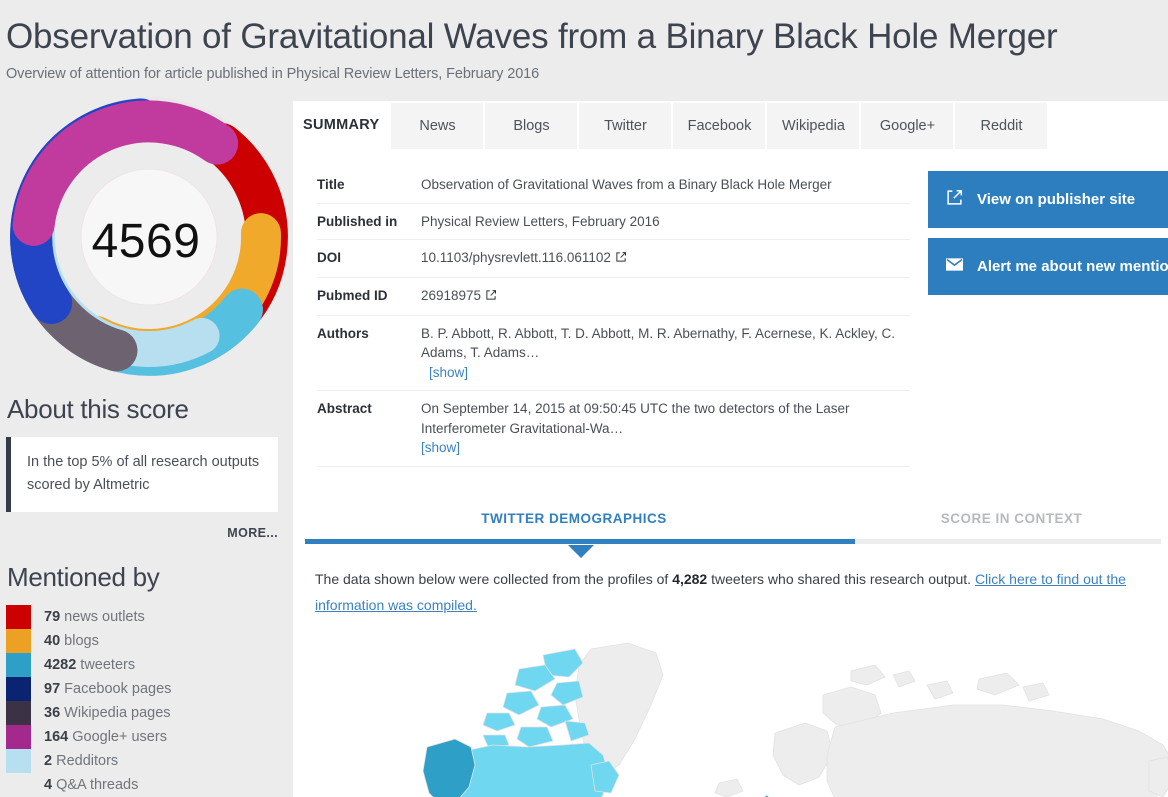  Describe the element at coordinates (954, 266) in the screenshot. I see `envelope-icon` at that location.